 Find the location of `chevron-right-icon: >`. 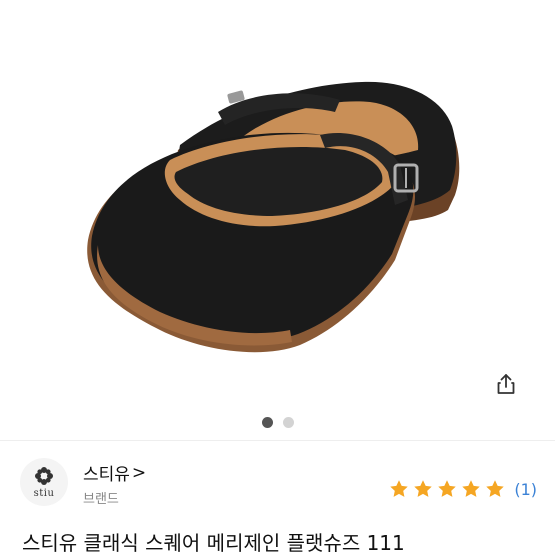

chevron-right-icon: > is located at coordinates (139, 472).